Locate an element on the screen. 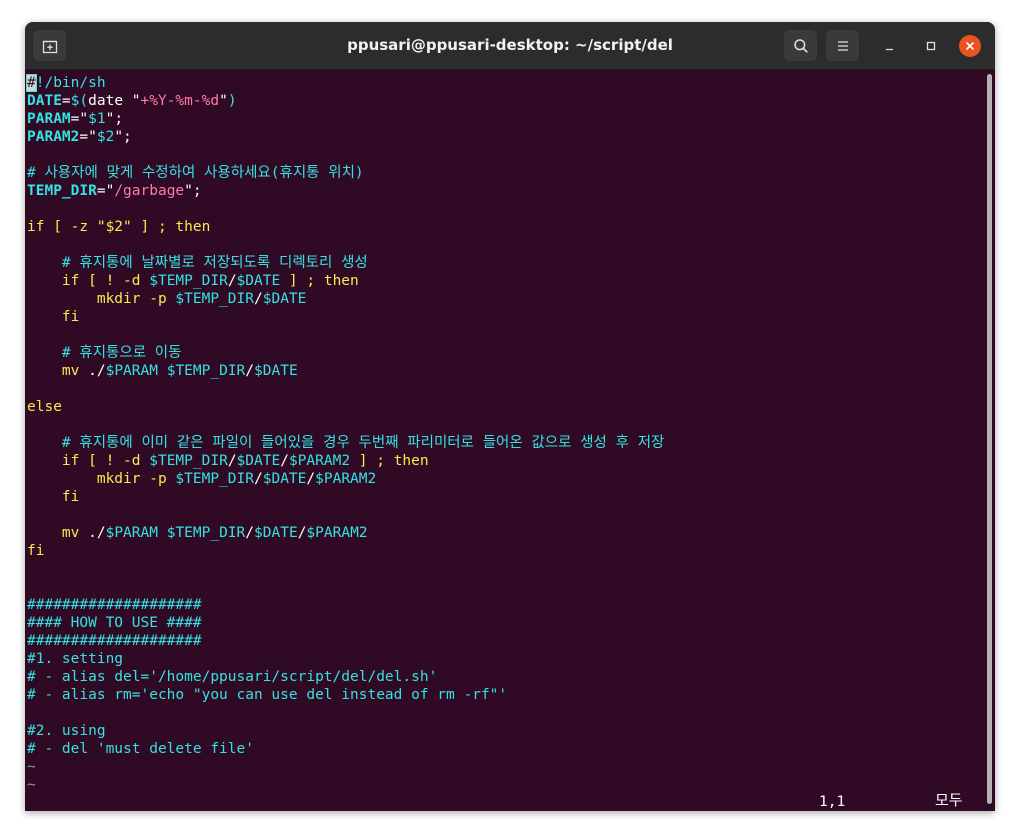 Image resolution: width=1020 pixels, height=839 pixels. maximize-button is located at coordinates (931, 46).